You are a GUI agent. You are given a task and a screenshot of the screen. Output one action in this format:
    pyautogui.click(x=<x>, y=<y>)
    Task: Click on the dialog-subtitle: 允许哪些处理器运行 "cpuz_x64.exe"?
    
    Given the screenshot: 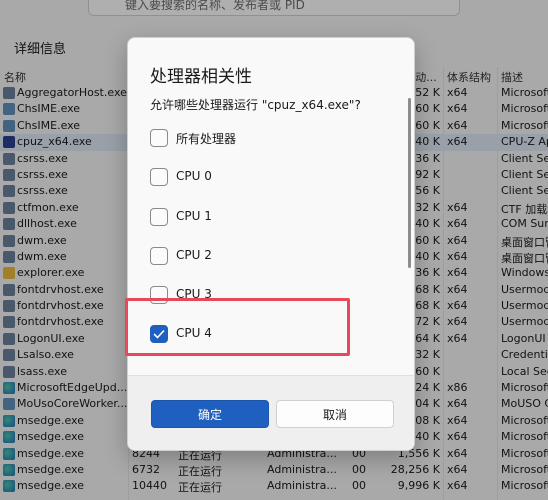 What is the action you would take?
    pyautogui.click(x=255, y=105)
    